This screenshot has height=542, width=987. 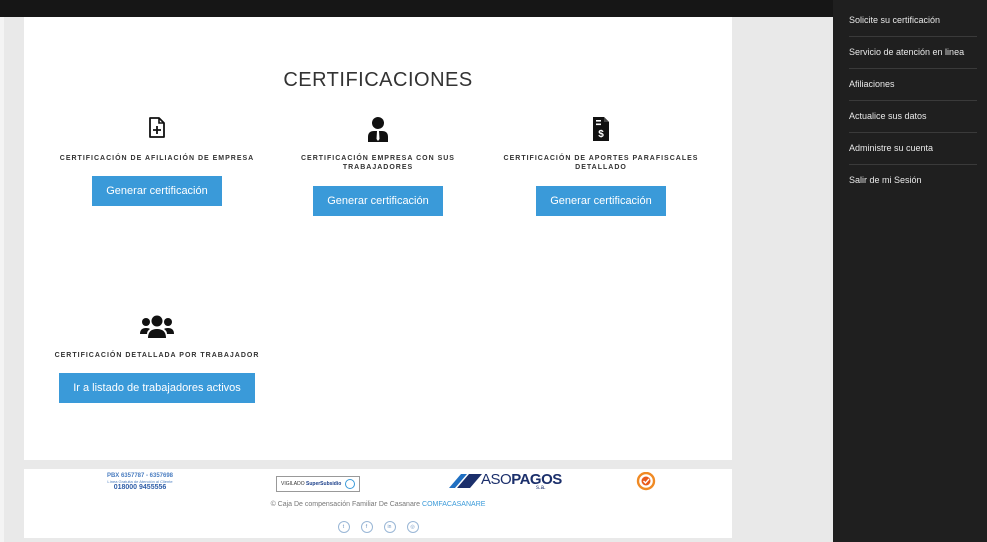 I want to click on vigilado-prefix: VIGILADO, so click(x=293, y=484).